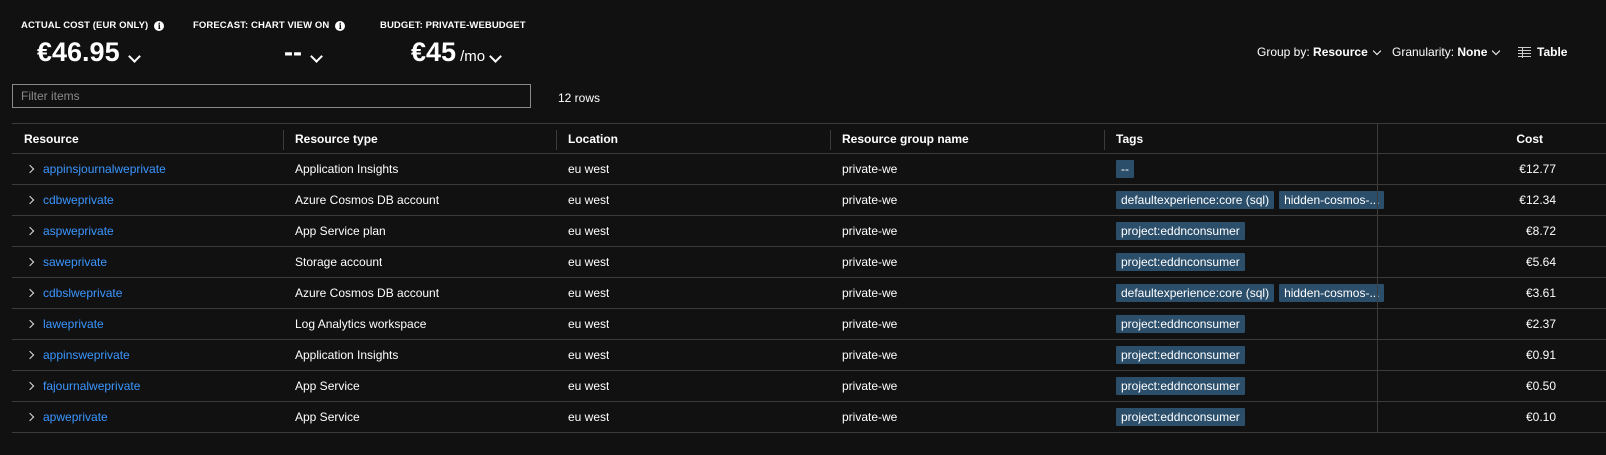 The height and width of the screenshot is (455, 1606). What do you see at coordinates (905, 138) in the screenshot?
I see `column-header-group: Resource group name` at bounding box center [905, 138].